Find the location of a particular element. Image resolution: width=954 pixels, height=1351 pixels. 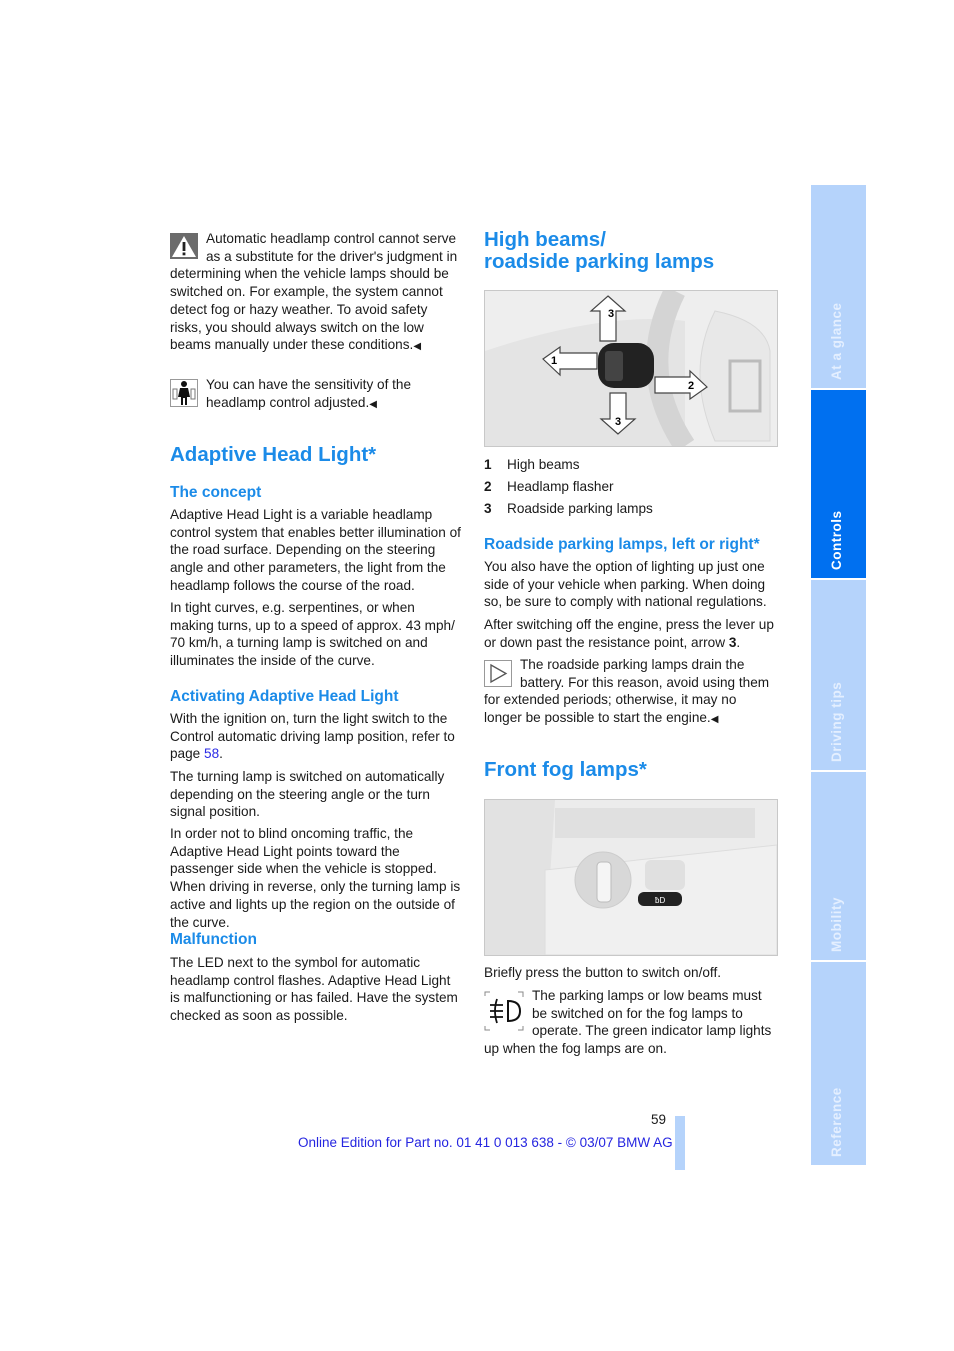

arrow-label-1: 1 is located at coordinates (554, 361).